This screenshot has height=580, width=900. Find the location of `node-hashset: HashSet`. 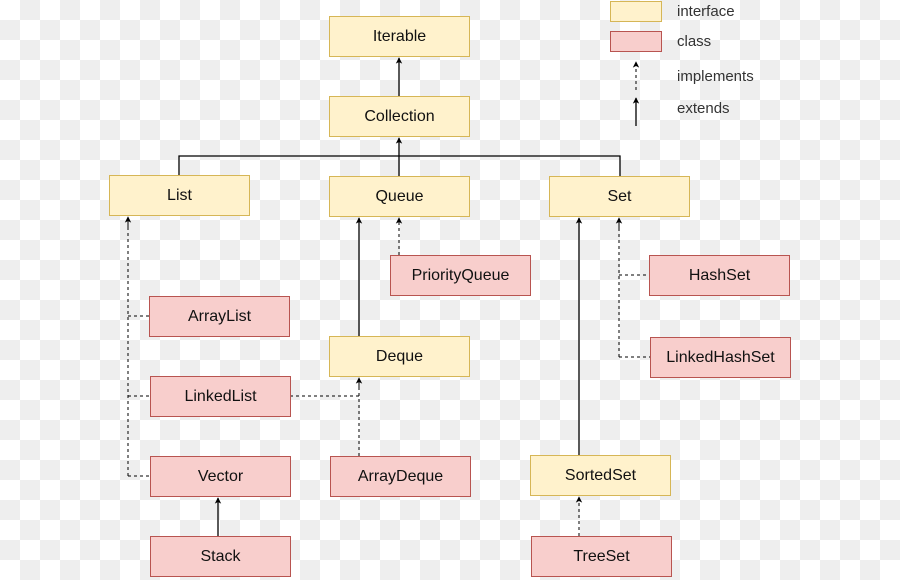

node-hashset: HashSet is located at coordinates (719, 275).